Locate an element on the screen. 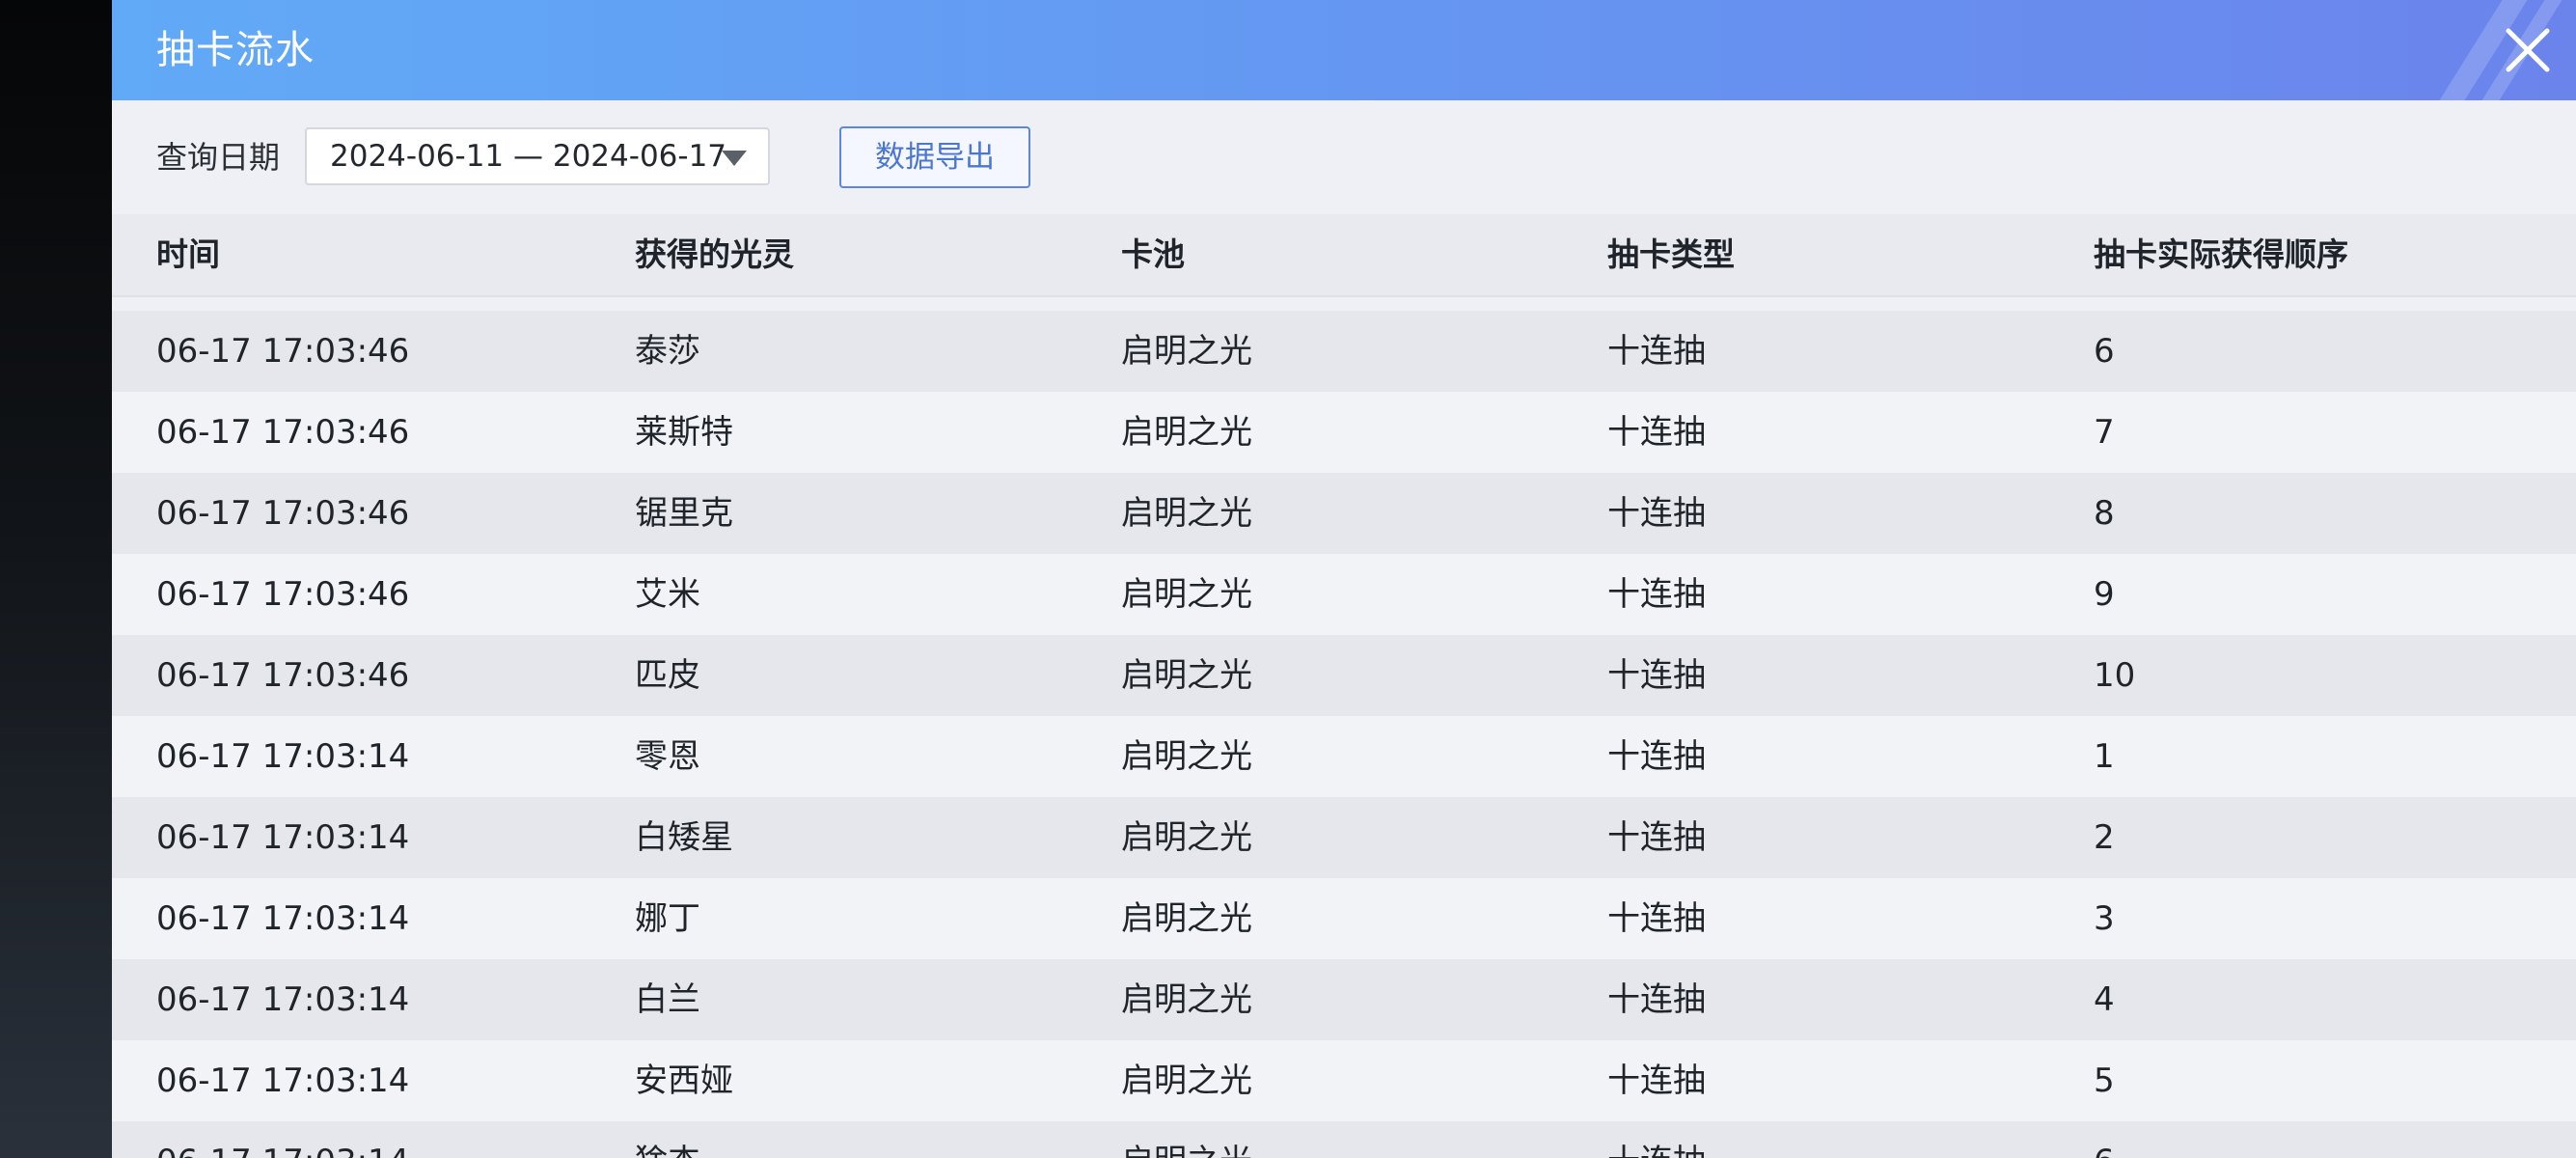 Image resolution: width=2576 pixels, height=1158 pixels. header-card-pool: 卡池 is located at coordinates (1153, 254).